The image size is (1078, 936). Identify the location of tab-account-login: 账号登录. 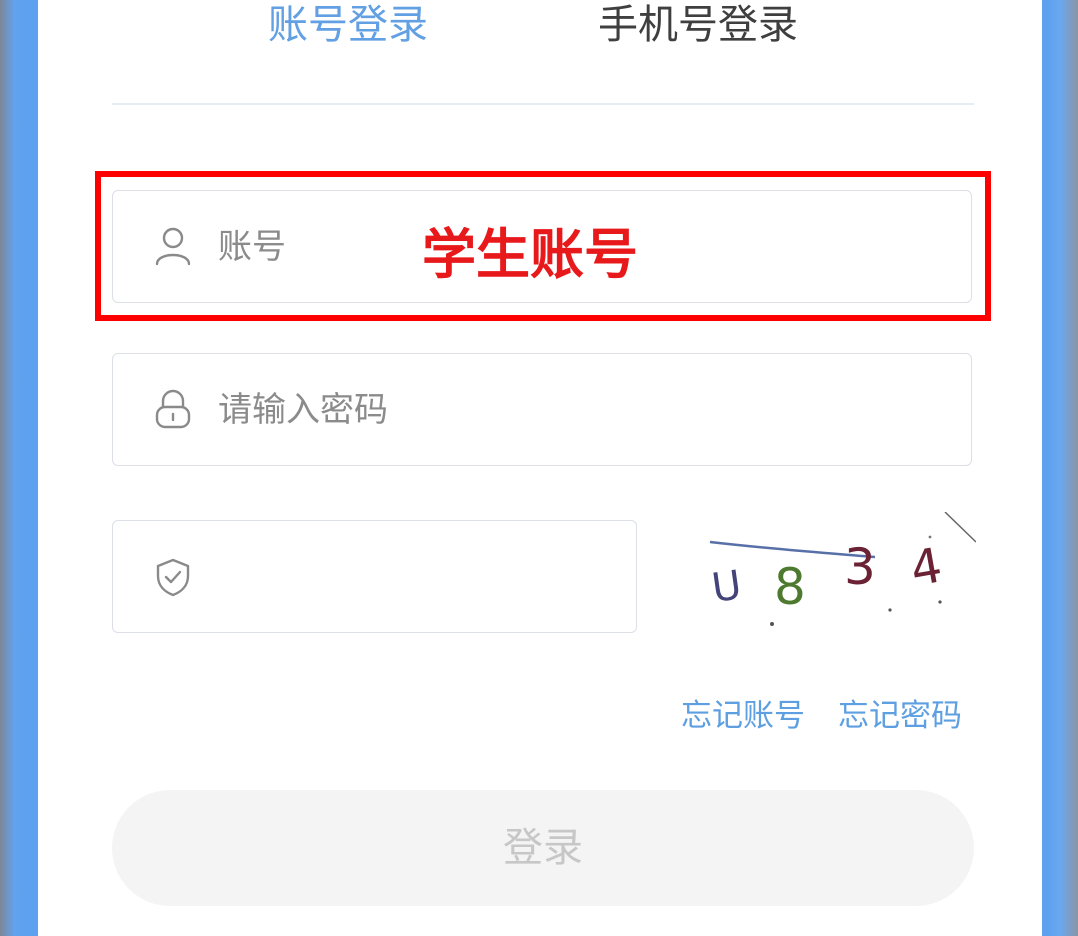
(348, 25).